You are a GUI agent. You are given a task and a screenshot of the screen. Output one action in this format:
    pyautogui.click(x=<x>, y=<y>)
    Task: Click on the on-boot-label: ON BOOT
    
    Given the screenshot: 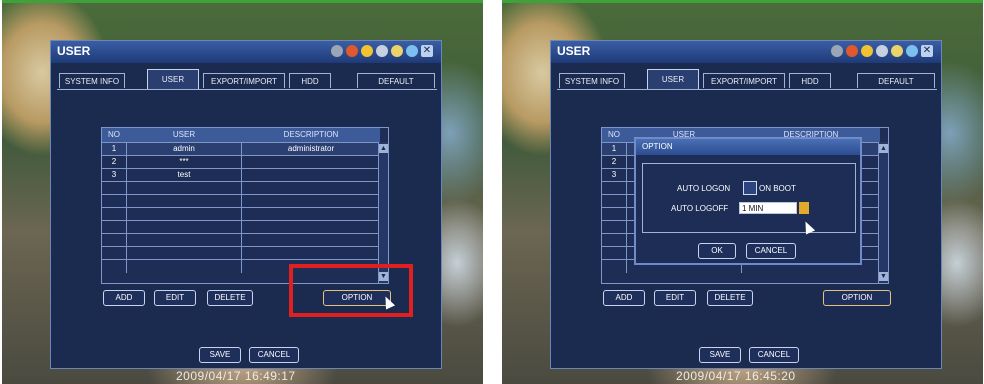 What is the action you would take?
    pyautogui.click(x=777, y=188)
    